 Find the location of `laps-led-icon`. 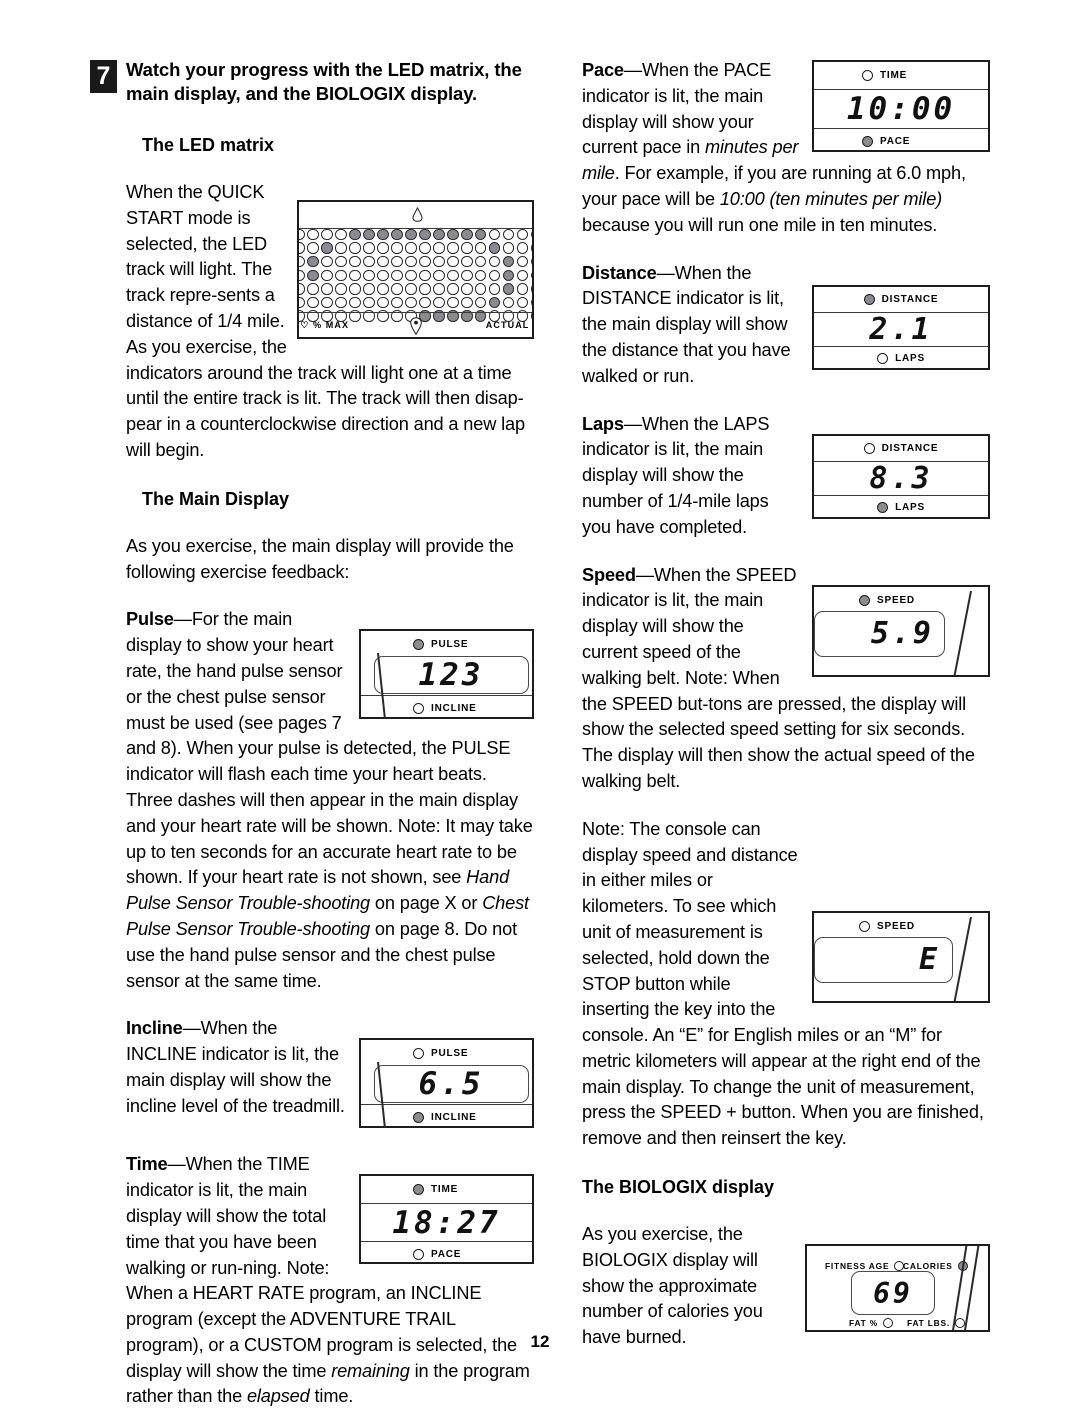

laps-led-icon is located at coordinates (883, 358).